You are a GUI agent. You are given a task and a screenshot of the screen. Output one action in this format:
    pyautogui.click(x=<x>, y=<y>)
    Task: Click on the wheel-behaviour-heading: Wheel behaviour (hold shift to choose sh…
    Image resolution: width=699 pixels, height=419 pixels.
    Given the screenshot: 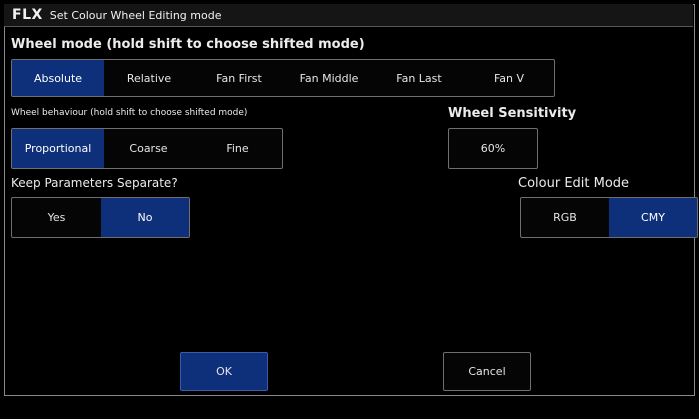 What is the action you would take?
    pyautogui.click(x=129, y=113)
    